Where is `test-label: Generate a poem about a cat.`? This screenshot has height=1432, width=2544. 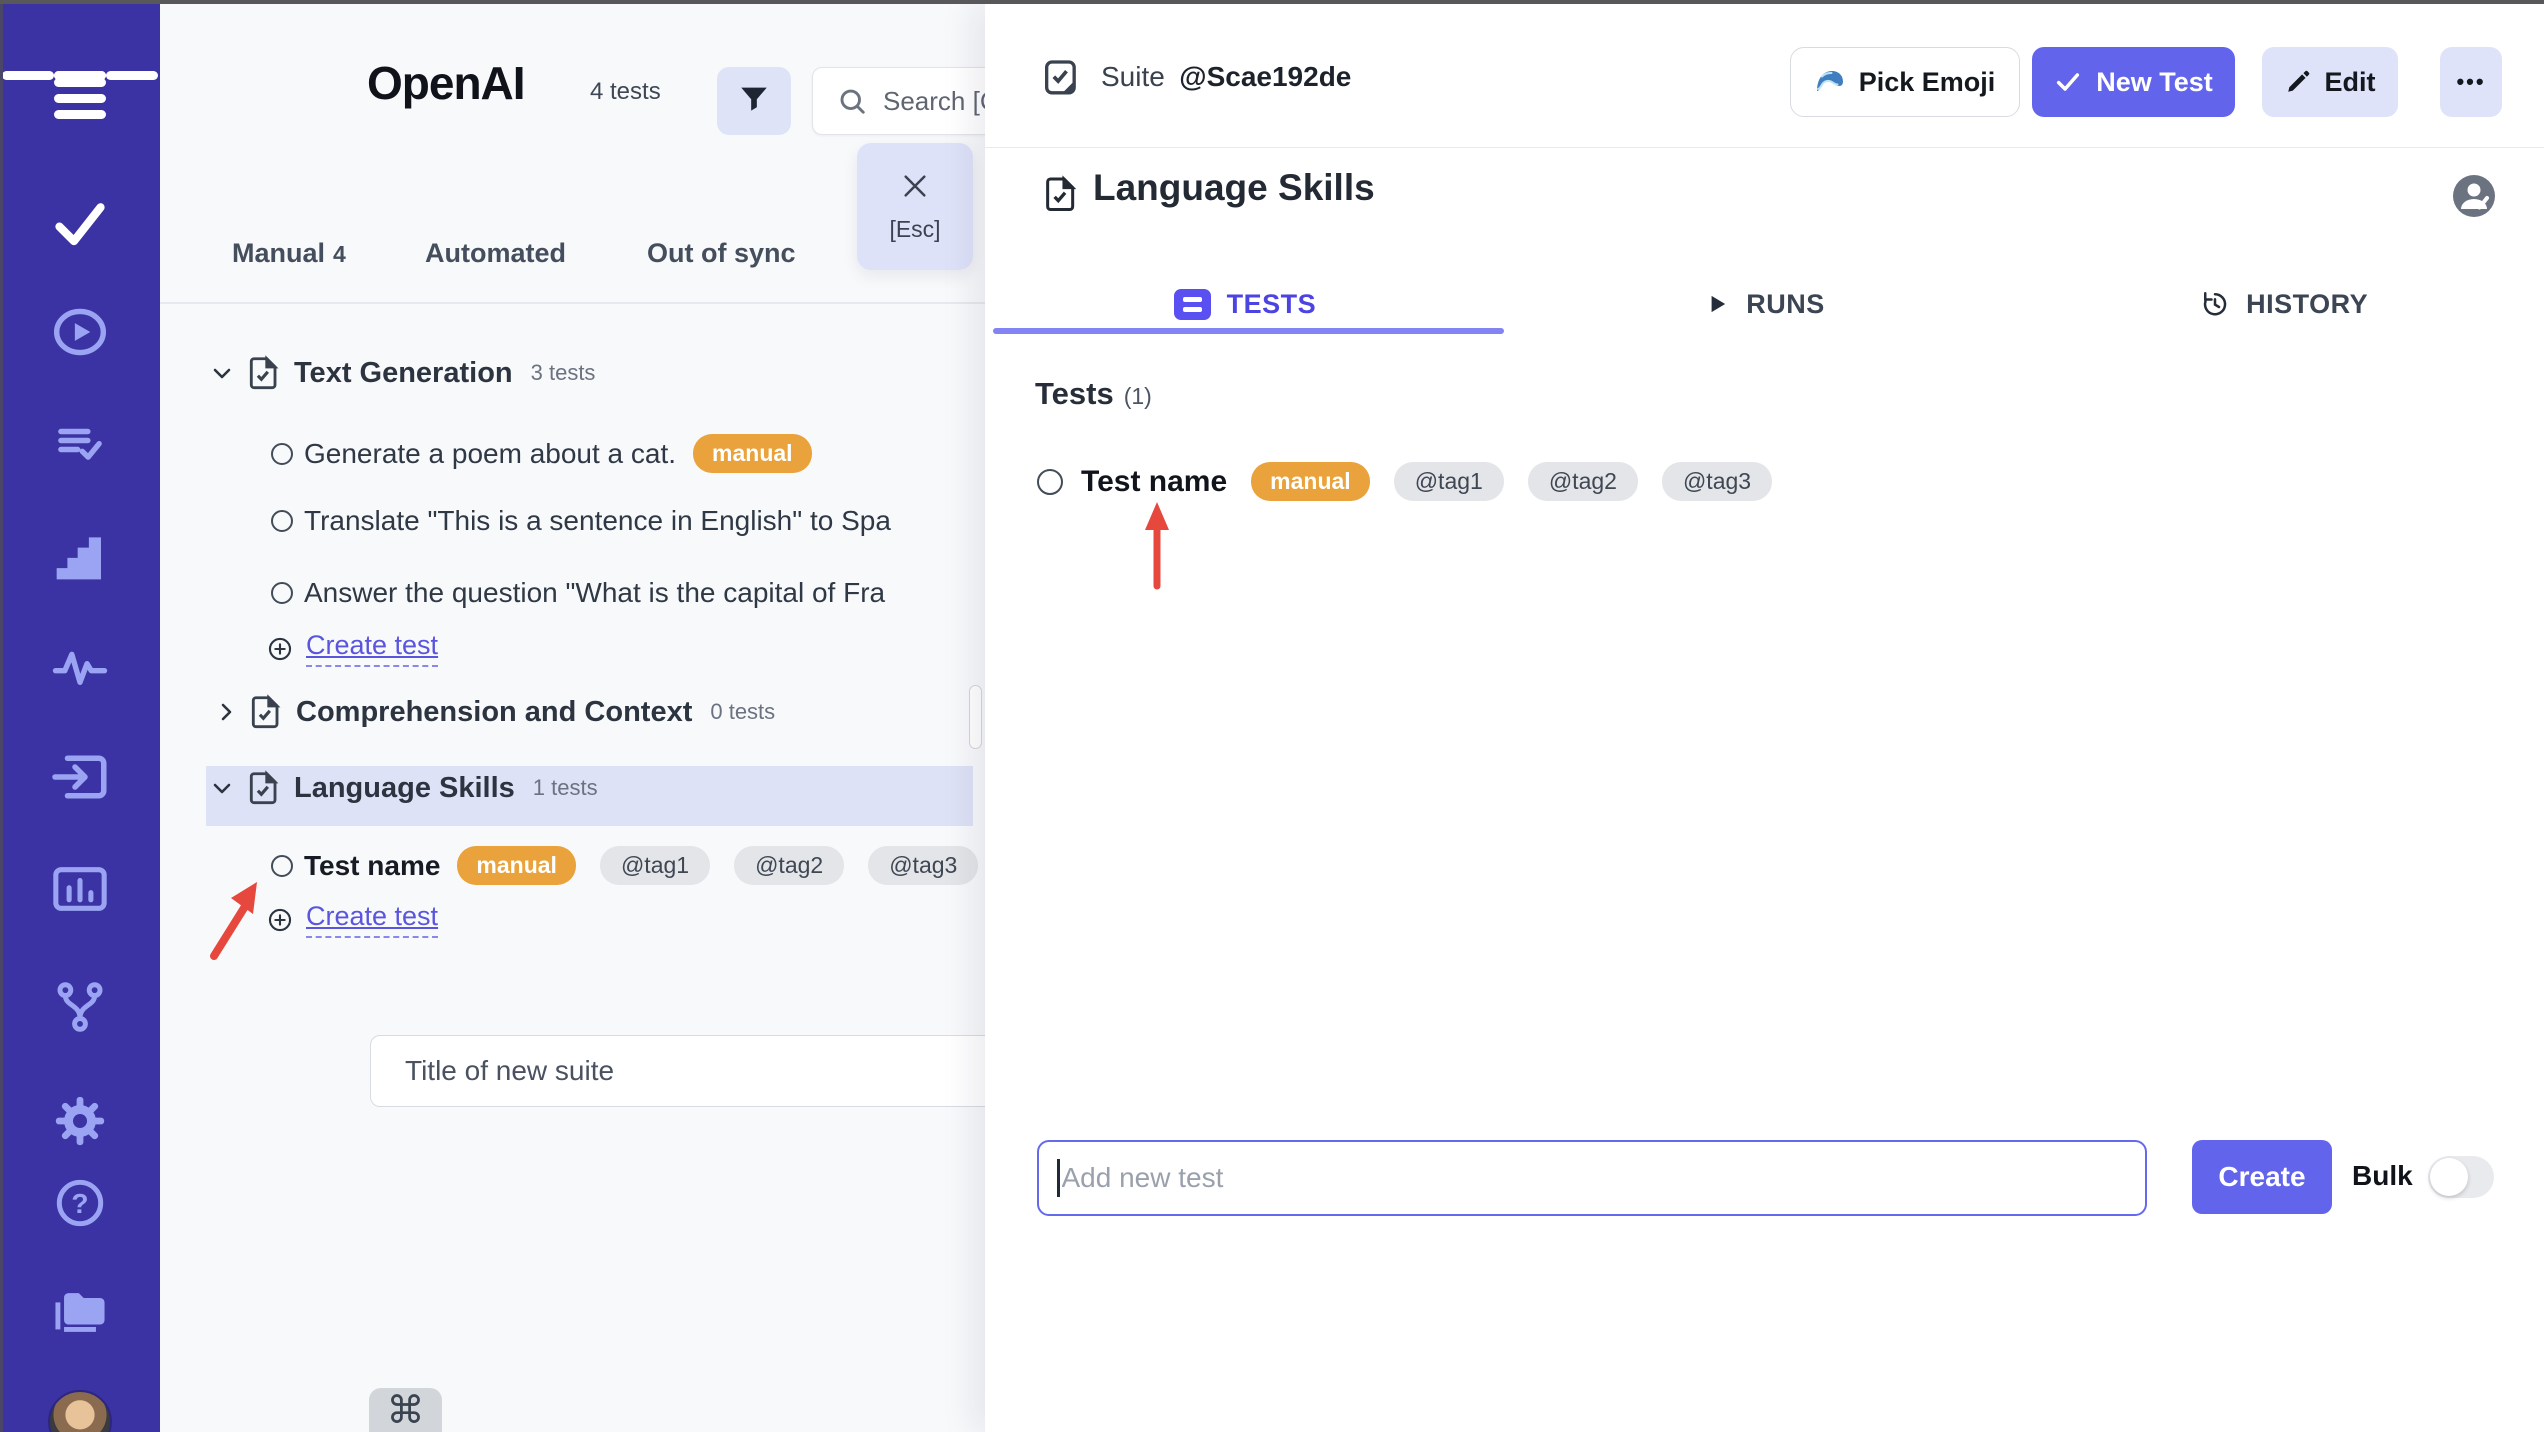 test-label: Generate a poem about a cat. is located at coordinates (490, 453).